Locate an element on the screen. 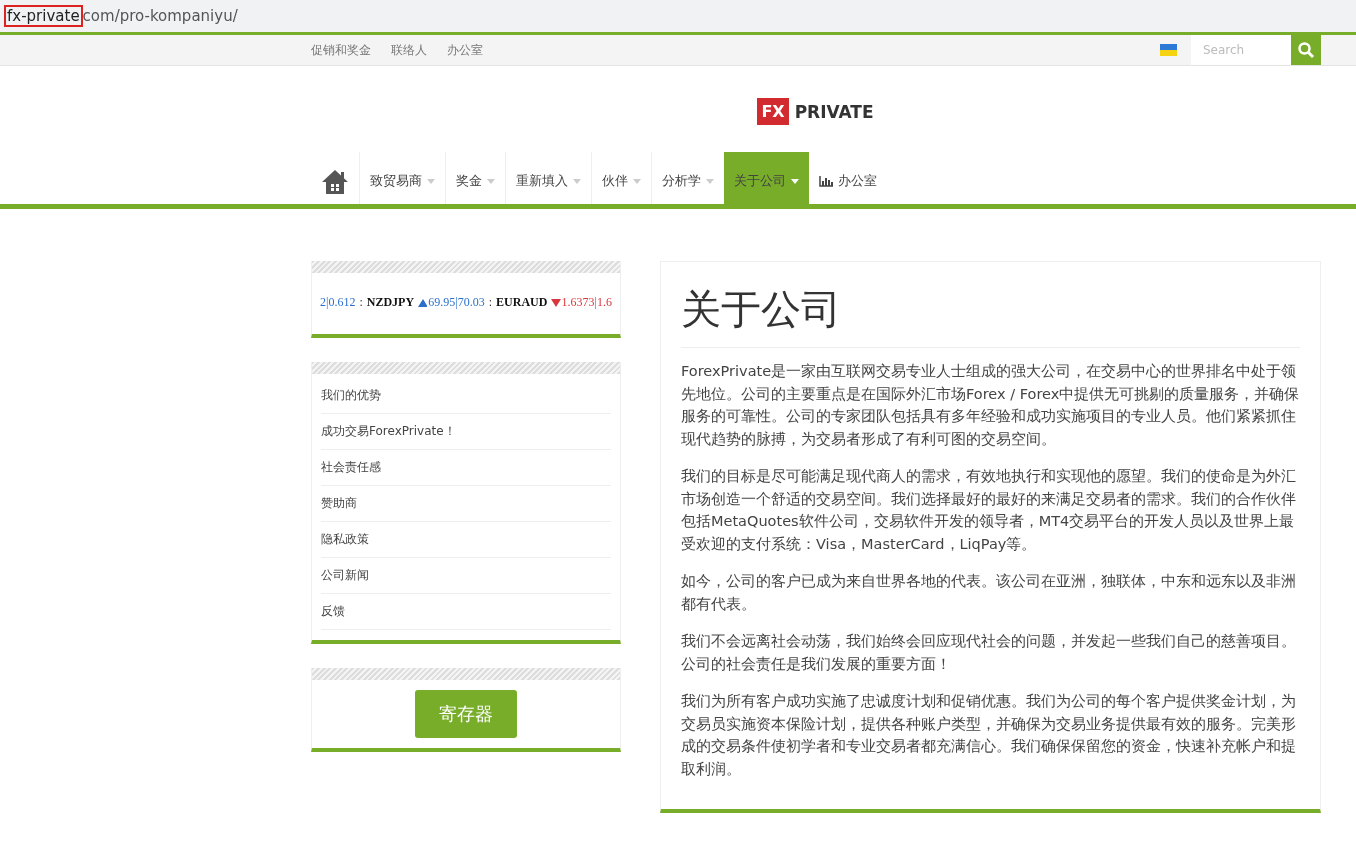 The height and width of the screenshot is (841, 1356). side-menu-item: 赞助商 is located at coordinates (466, 504).